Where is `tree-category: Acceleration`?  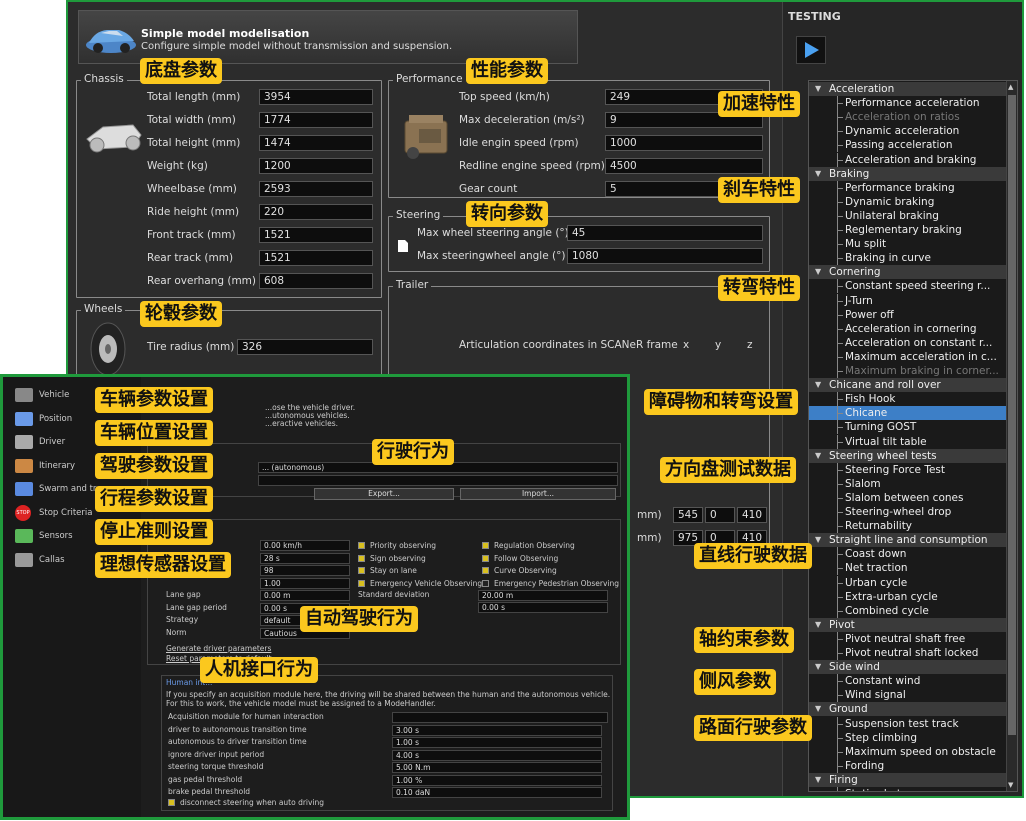 tree-category: Acceleration is located at coordinates (908, 89).